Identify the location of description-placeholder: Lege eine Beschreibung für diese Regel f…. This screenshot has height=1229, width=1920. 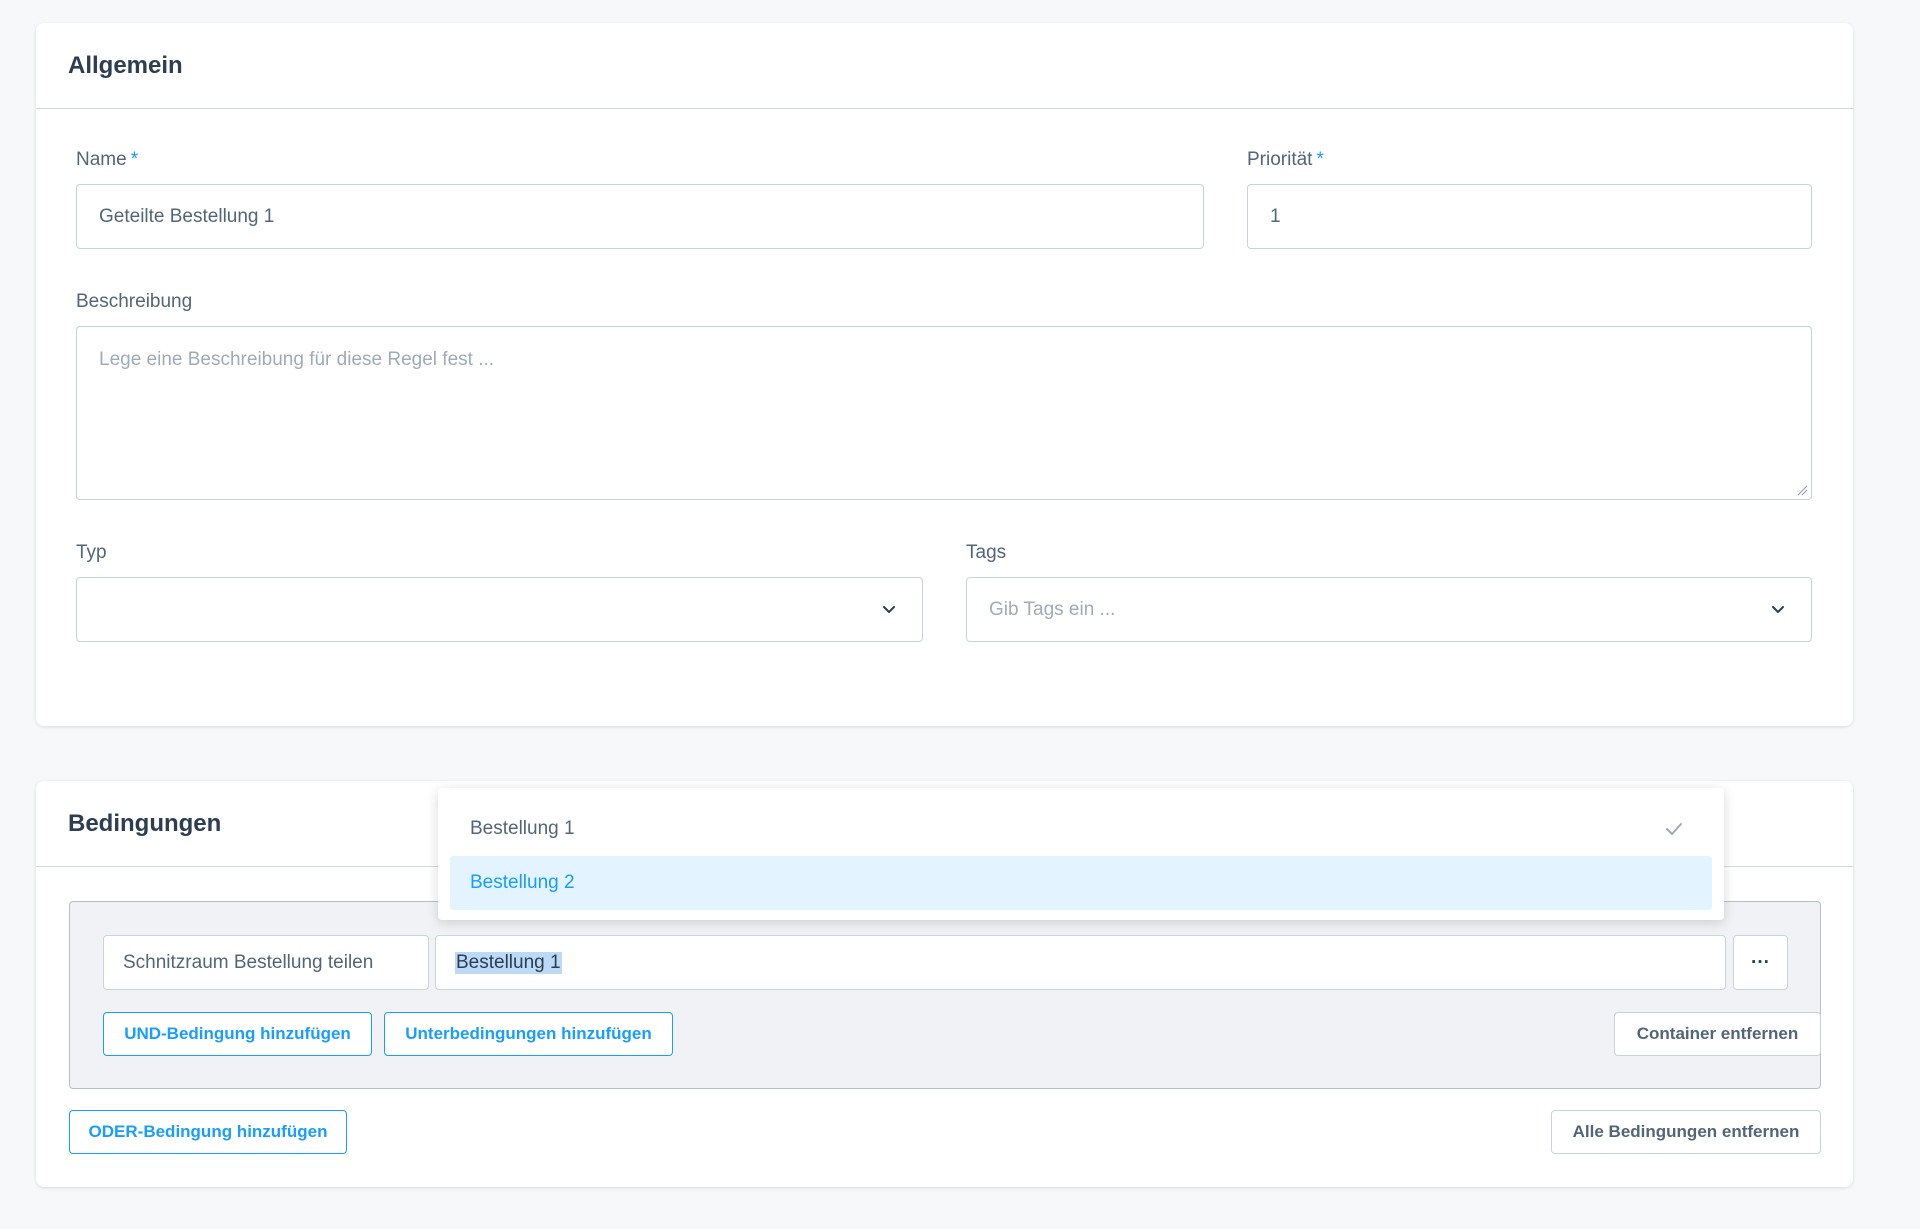
(297, 359).